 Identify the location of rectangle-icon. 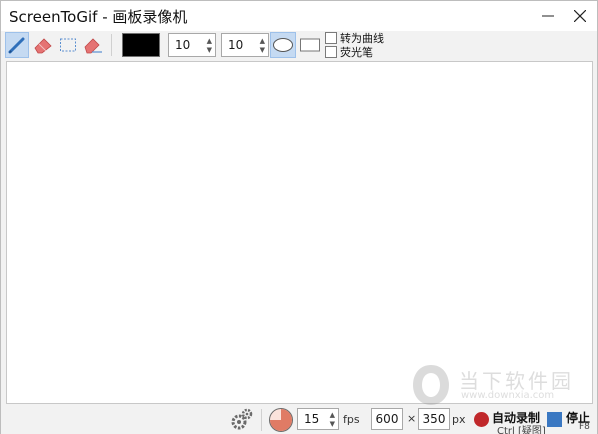
(310, 45).